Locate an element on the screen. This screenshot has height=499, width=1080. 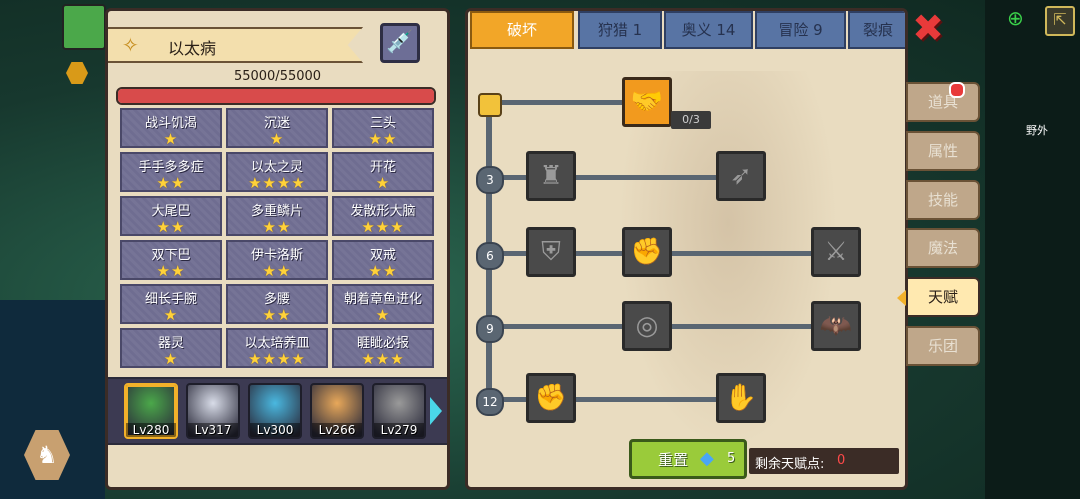
skill-cell: 大尾巴 ★★ is located at coordinates (171, 216).